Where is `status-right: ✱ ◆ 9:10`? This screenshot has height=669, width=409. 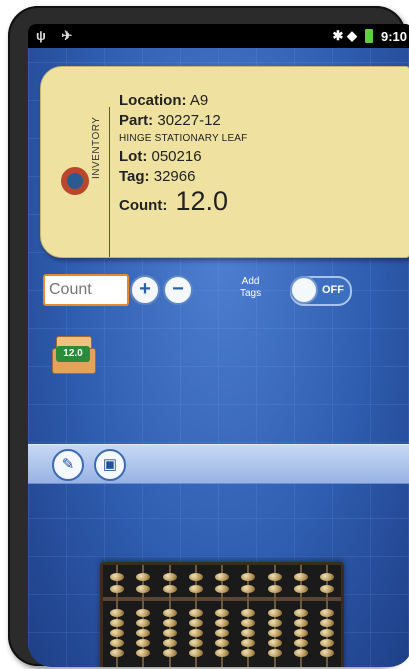
status-right: ✱ ◆ 9:10 is located at coordinates (369, 36).